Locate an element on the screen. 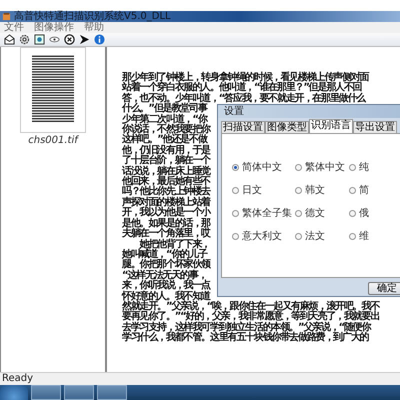  tab: 识别语言 is located at coordinates (331, 126).